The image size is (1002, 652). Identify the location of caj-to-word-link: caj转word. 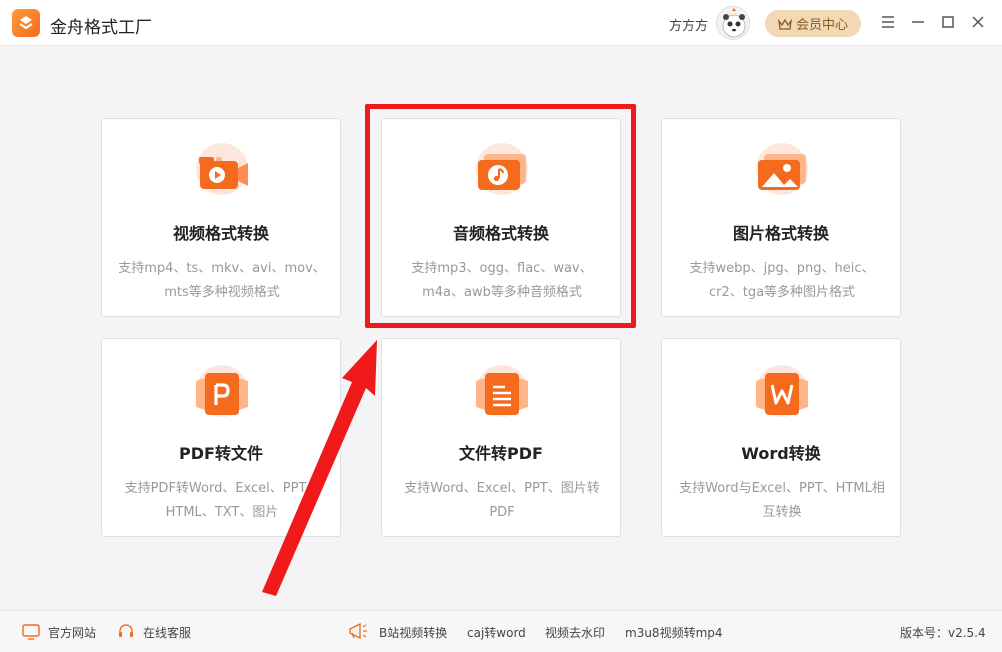
(496, 632).